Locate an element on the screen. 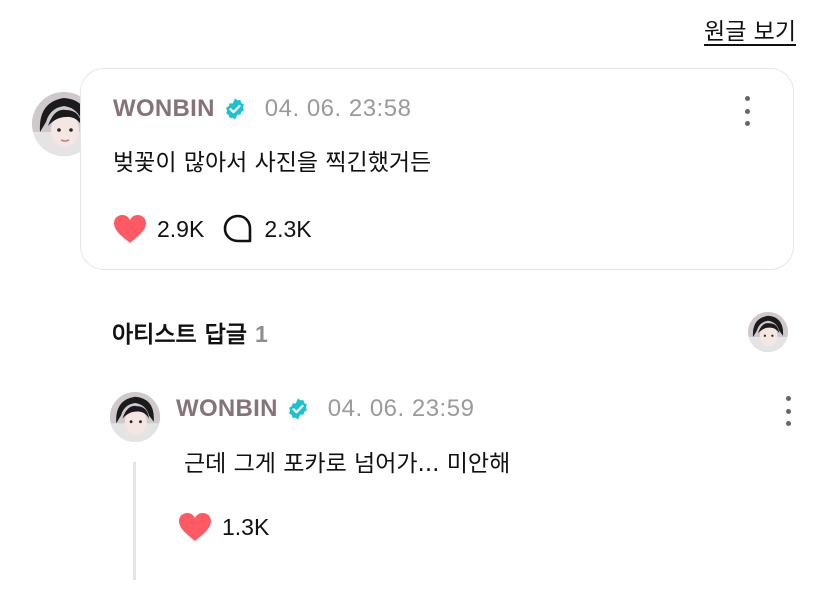 The height and width of the screenshot is (592, 828). reply-timestamp: 04. 06. 23:59 is located at coordinates (401, 408).